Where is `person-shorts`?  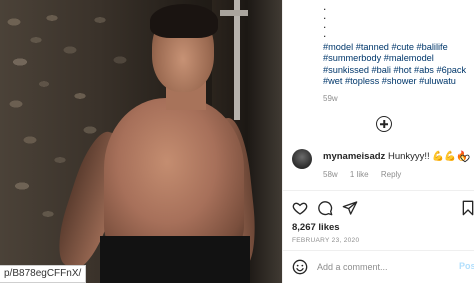
person-shorts is located at coordinates (175, 259).